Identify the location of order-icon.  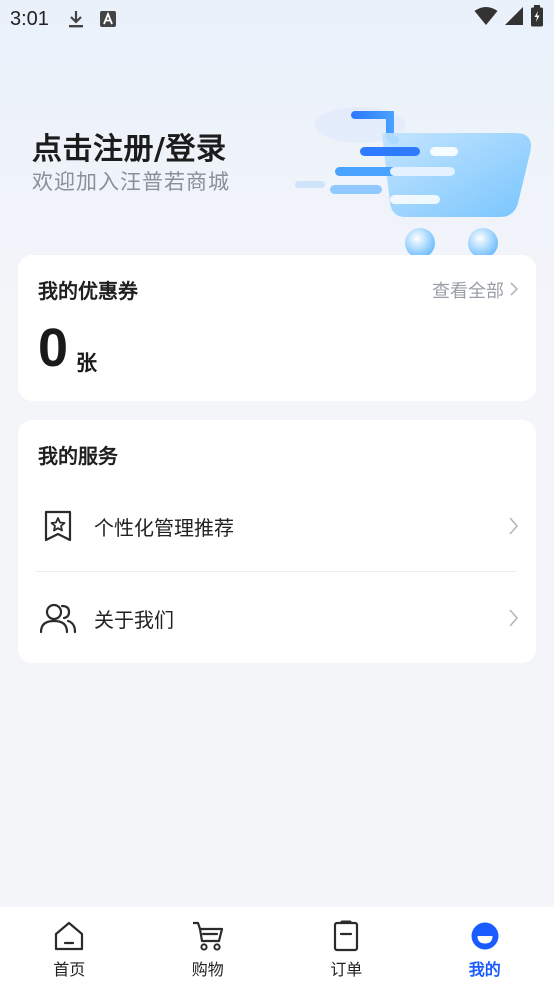
(346, 936).